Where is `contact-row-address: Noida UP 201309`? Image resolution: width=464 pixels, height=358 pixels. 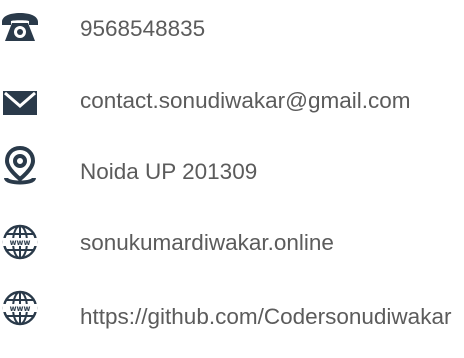 contact-row-address: Noida UP 201309 is located at coordinates (232, 167).